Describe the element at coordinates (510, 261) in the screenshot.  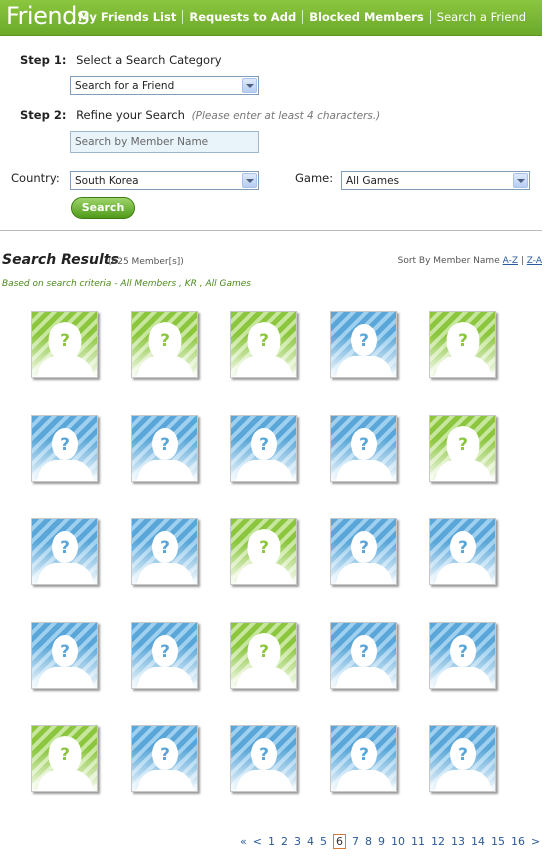
I see `sort-a-z-link: A-Z` at that location.